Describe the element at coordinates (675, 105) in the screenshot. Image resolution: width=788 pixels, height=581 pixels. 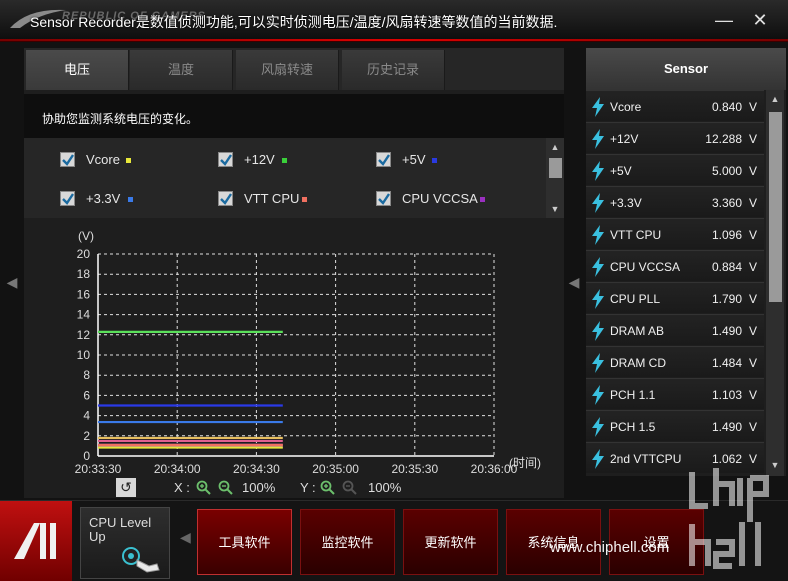
I see `sensor-row: Vcore 0.840 V` at that location.